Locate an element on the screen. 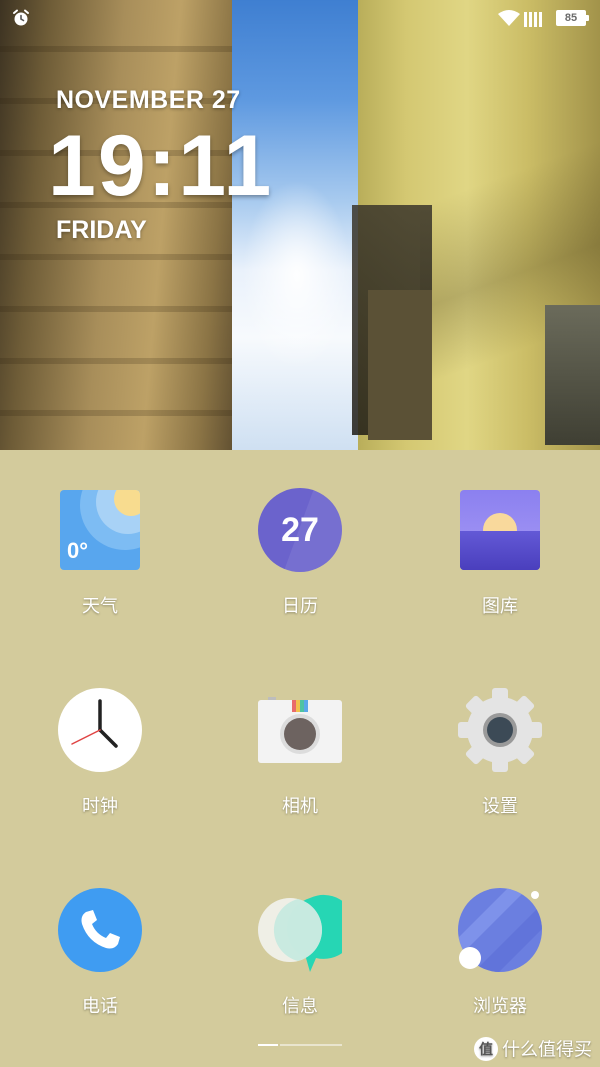 The image size is (600, 1067). weather-icon: 0° is located at coordinates (100, 530).